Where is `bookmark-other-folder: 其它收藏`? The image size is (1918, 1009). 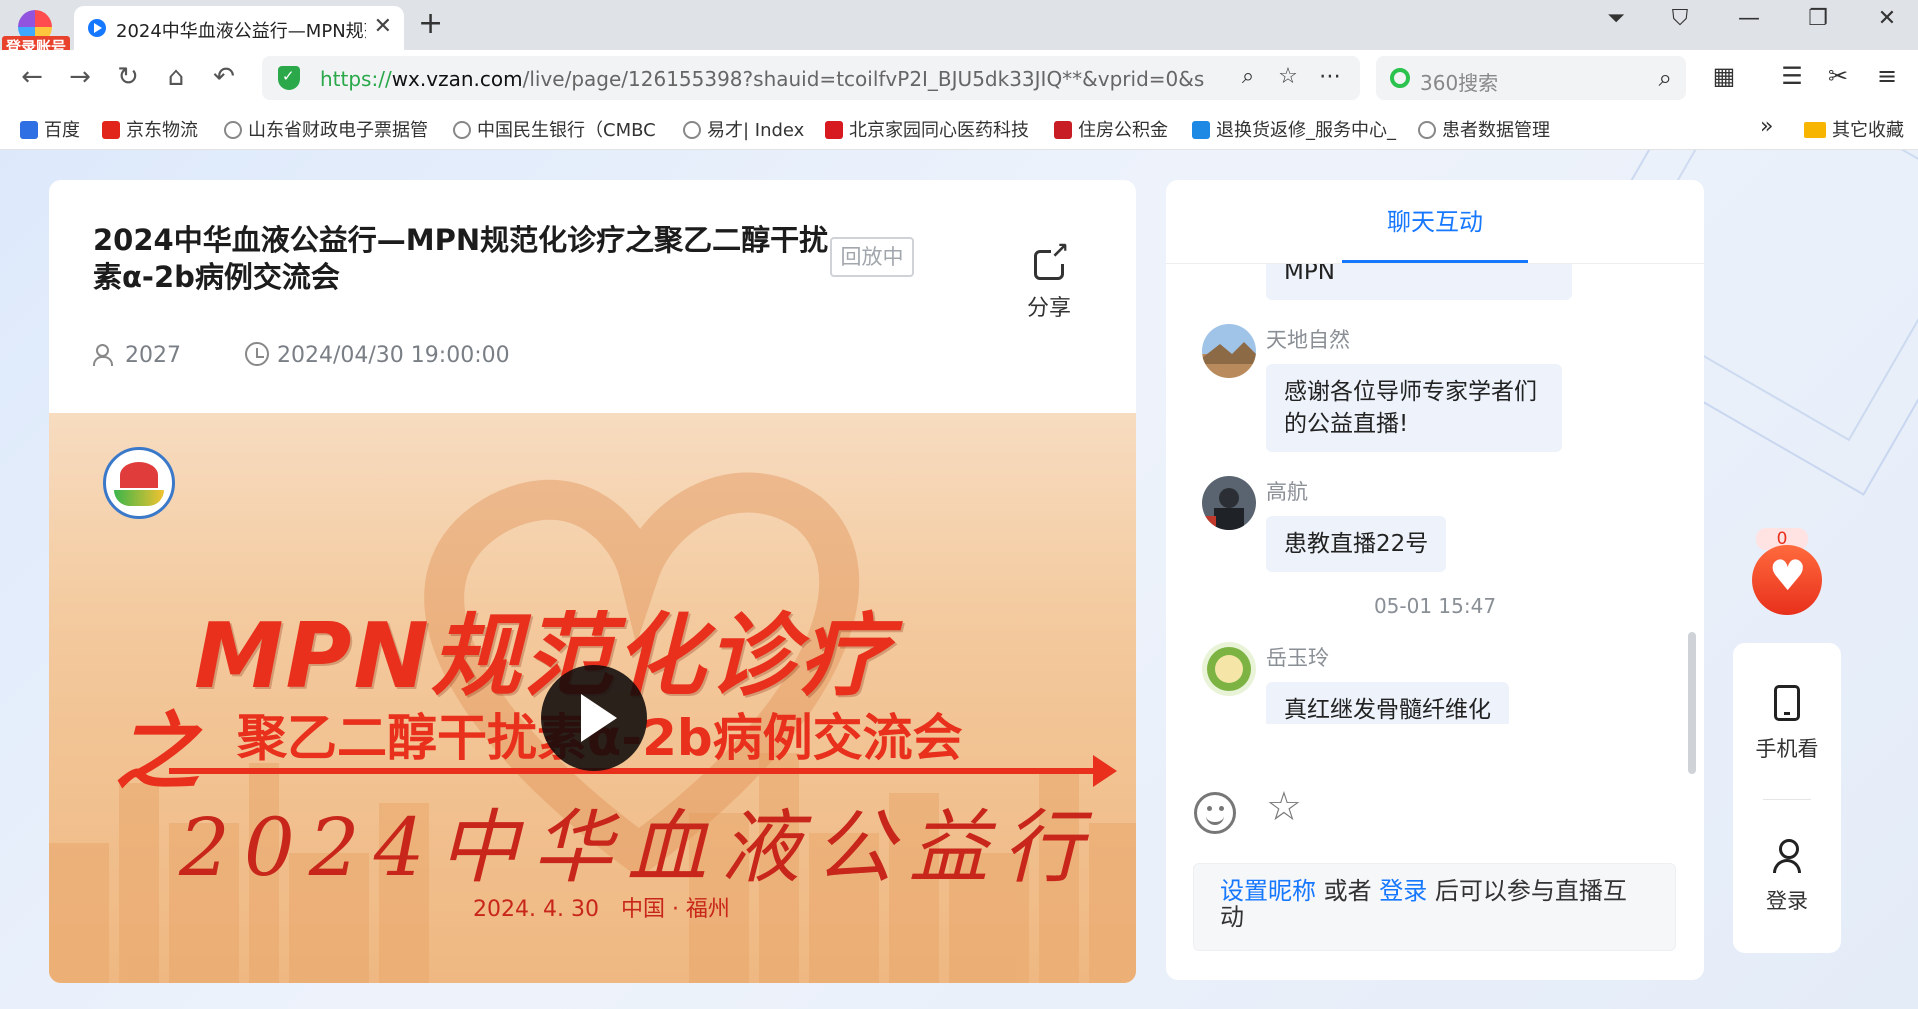 bookmark-other-folder: 其它收藏 is located at coordinates (1859, 129).